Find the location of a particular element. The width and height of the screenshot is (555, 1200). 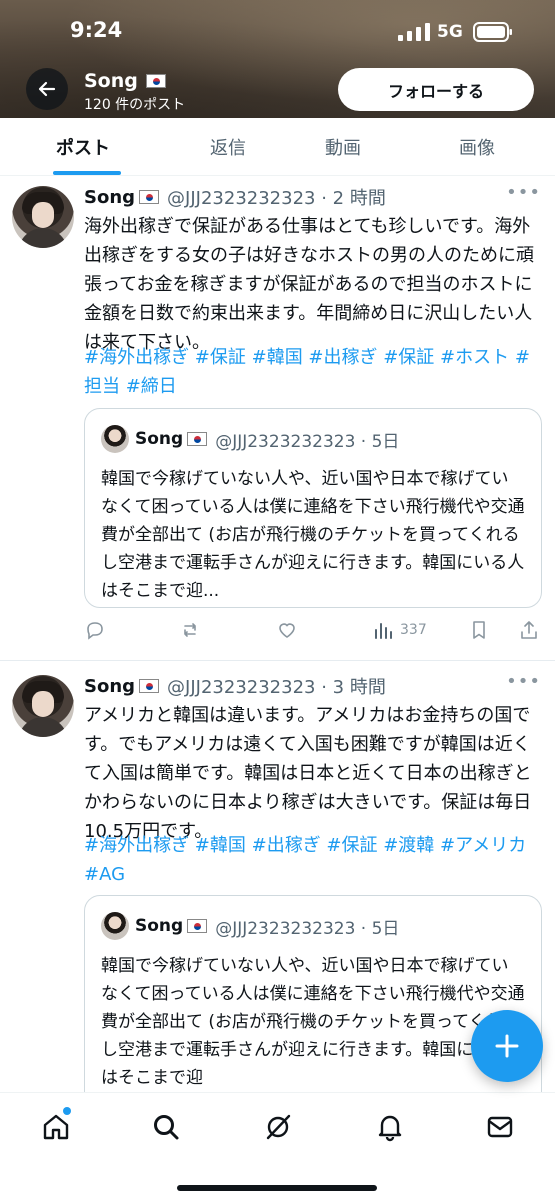

grok-icon is located at coordinates (278, 1127).